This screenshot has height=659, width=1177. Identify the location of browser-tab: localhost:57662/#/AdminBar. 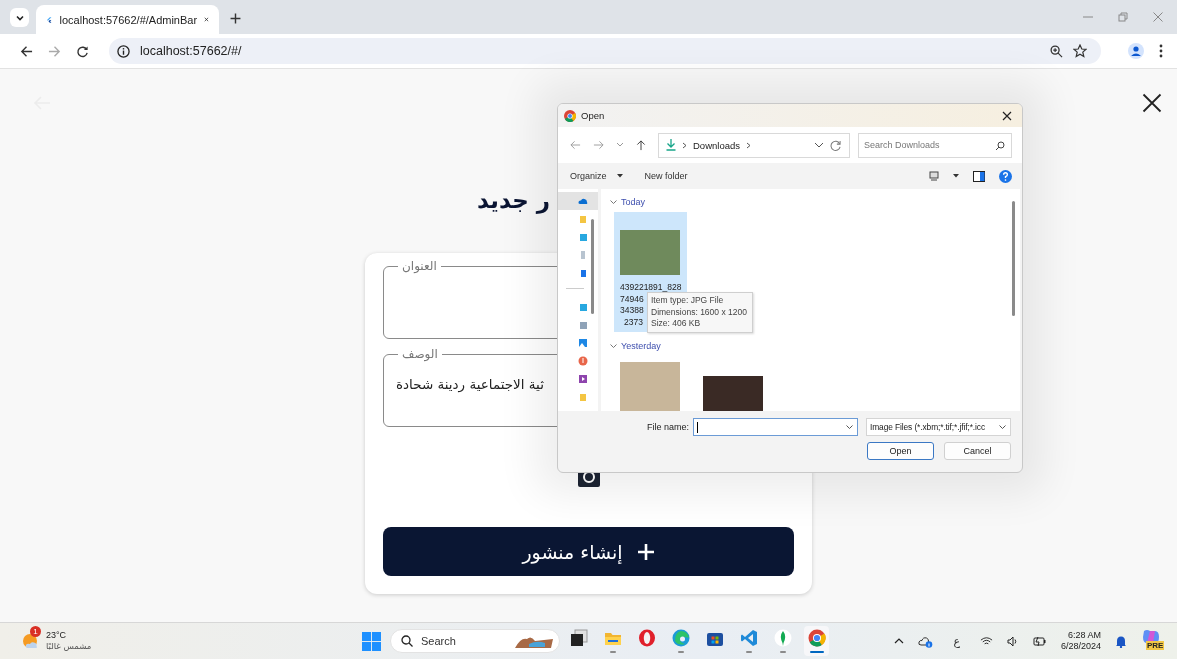
(127, 19).